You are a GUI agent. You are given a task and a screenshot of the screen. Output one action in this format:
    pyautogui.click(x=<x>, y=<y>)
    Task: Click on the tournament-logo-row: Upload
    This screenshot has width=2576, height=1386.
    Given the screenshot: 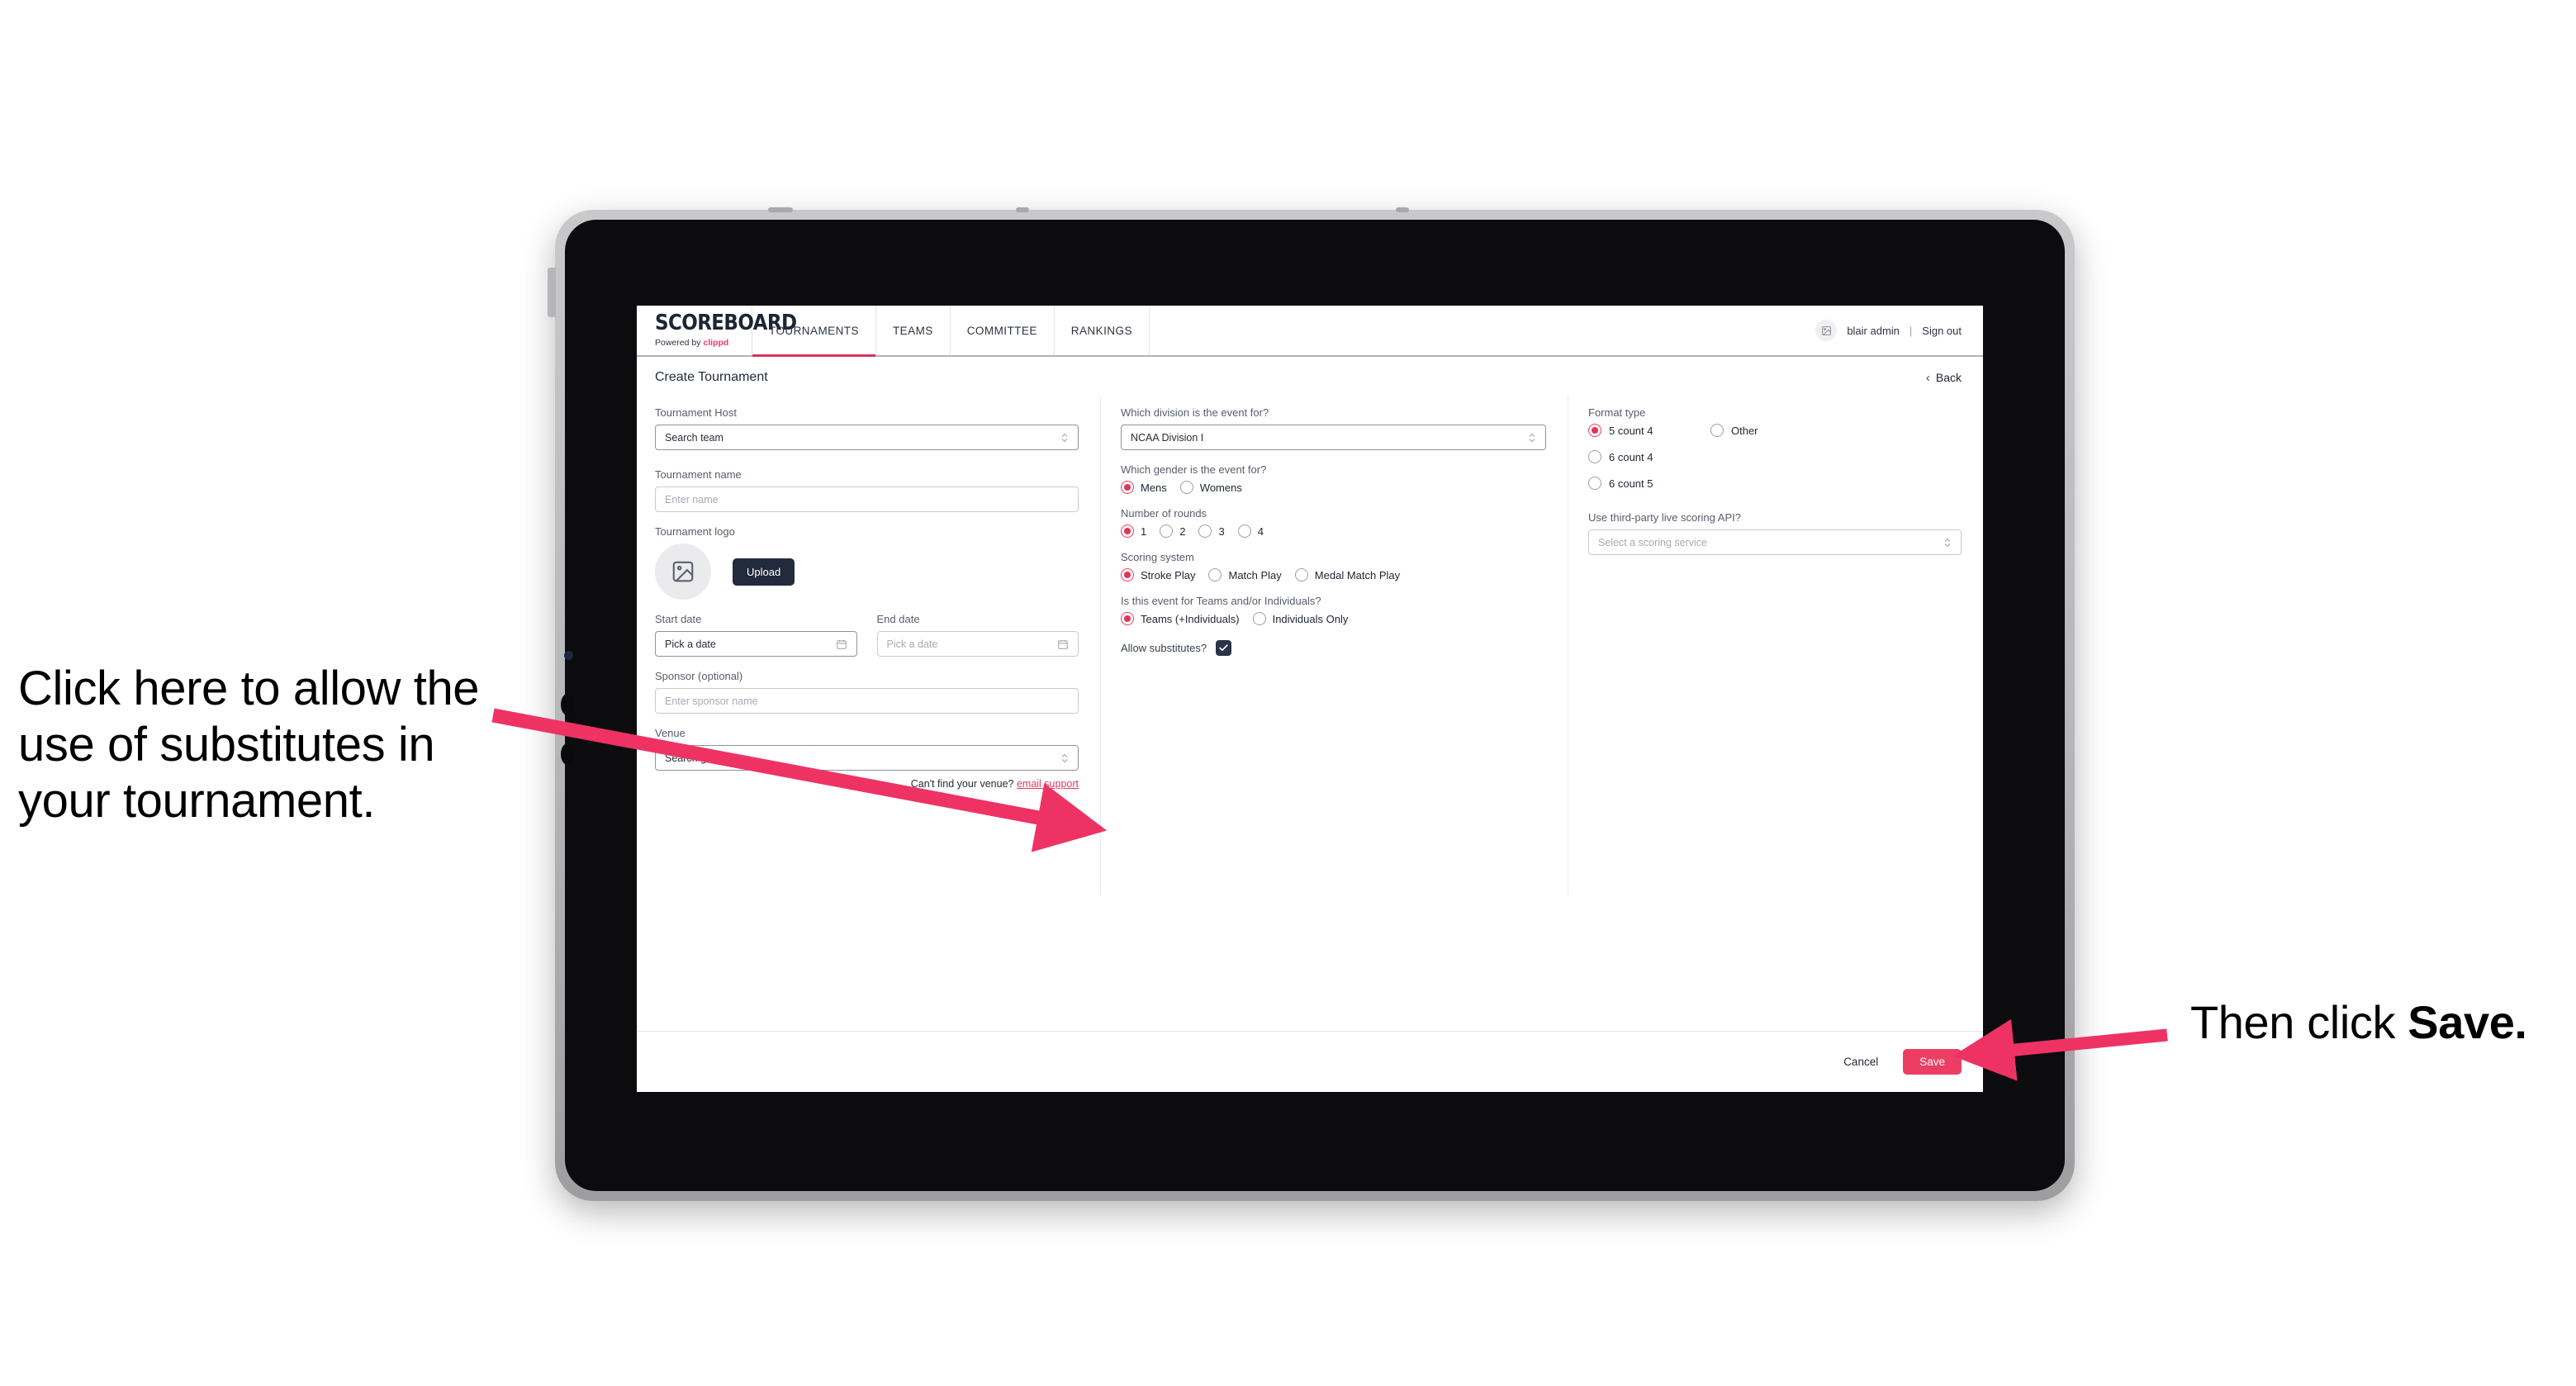 What is the action you would take?
    pyautogui.click(x=867, y=571)
    